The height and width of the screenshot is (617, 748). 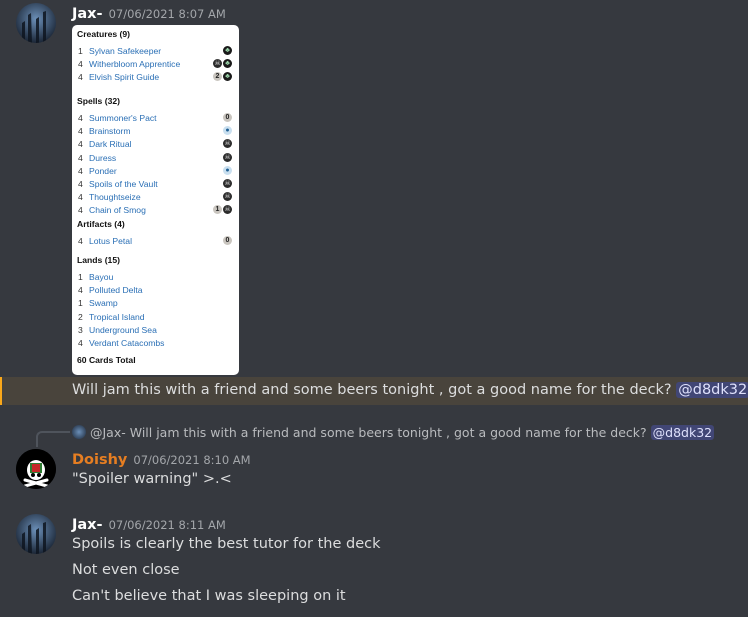 I want to click on mana-cost: 2 ♣, so click(x=222, y=77).